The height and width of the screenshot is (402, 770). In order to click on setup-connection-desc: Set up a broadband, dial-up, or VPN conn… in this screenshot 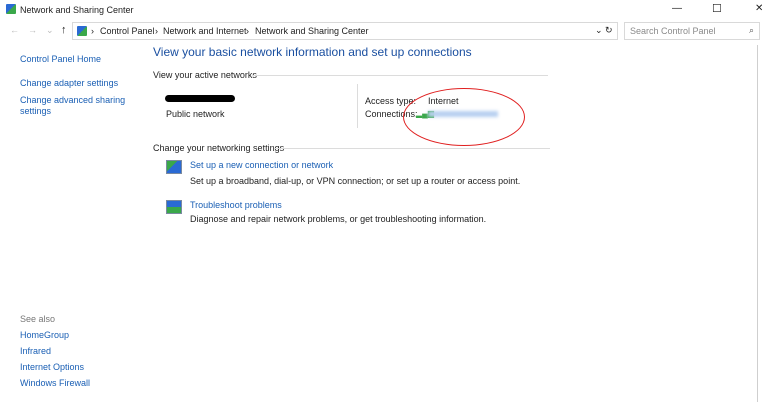, I will do `click(355, 181)`.